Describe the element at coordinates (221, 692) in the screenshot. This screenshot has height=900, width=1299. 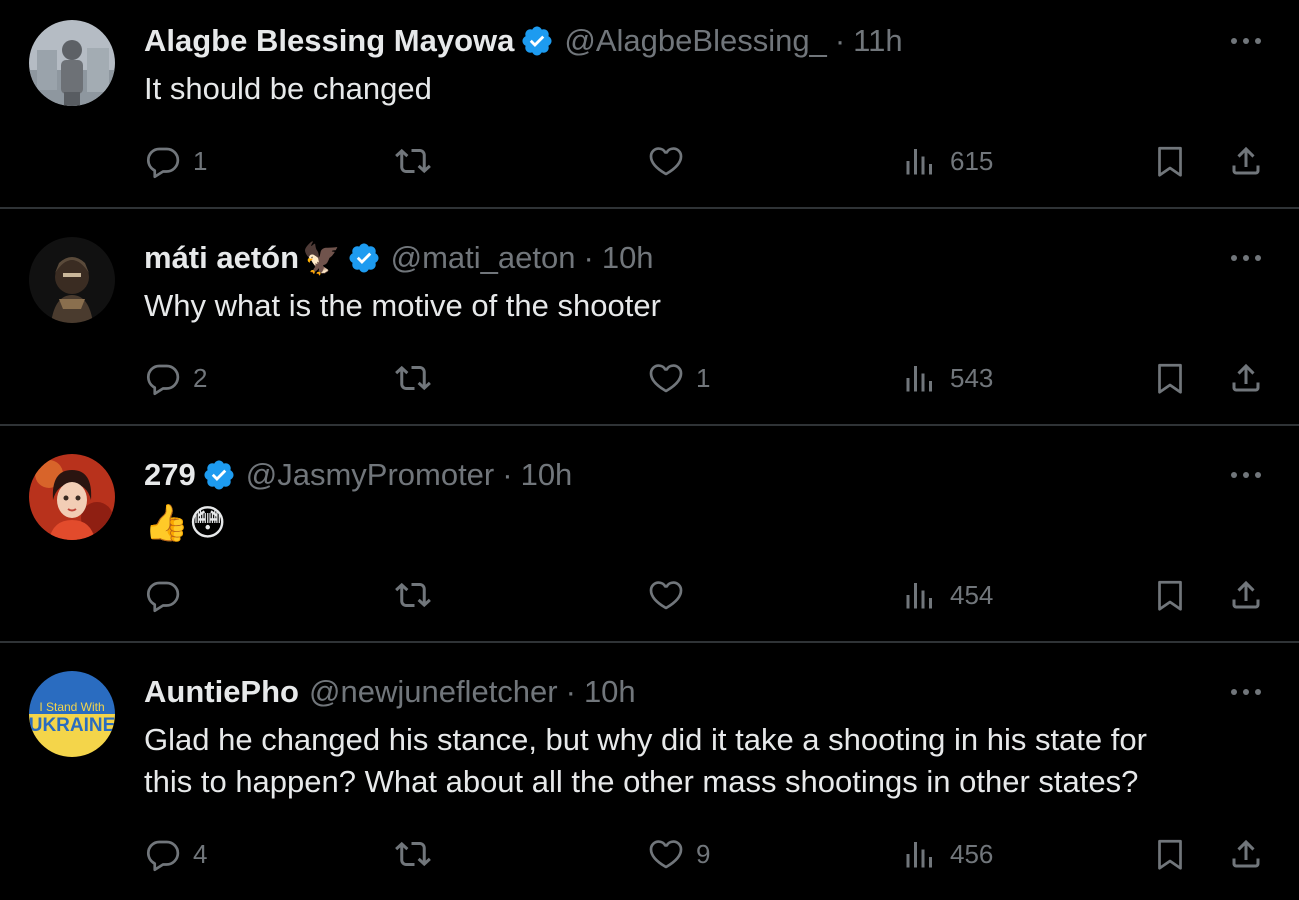
I see `display-name: AuntiePho` at that location.